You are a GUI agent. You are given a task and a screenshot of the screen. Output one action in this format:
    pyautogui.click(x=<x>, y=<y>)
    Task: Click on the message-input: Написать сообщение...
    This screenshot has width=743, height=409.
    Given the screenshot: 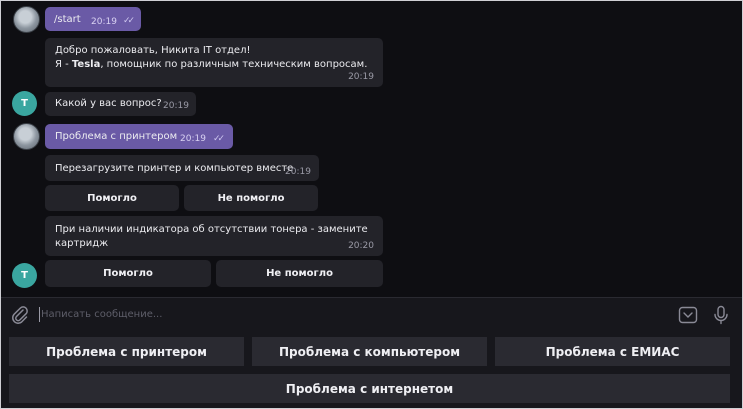 What is the action you would take?
    pyautogui.click(x=101, y=314)
    